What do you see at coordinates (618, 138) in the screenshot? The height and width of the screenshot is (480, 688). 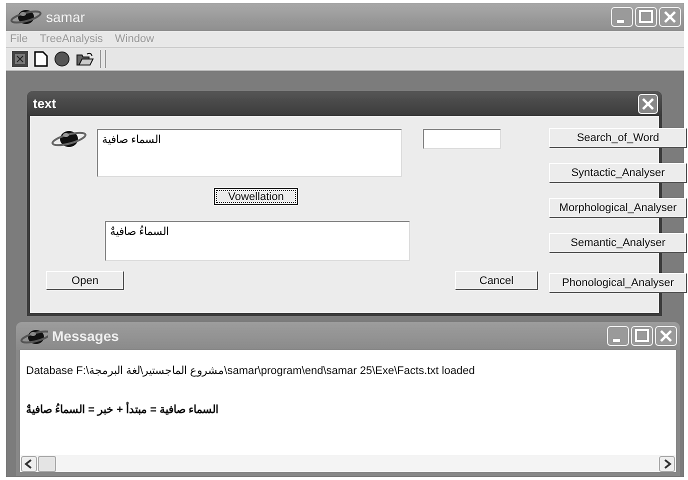 I see `analyser-button: Search_of_Word` at bounding box center [618, 138].